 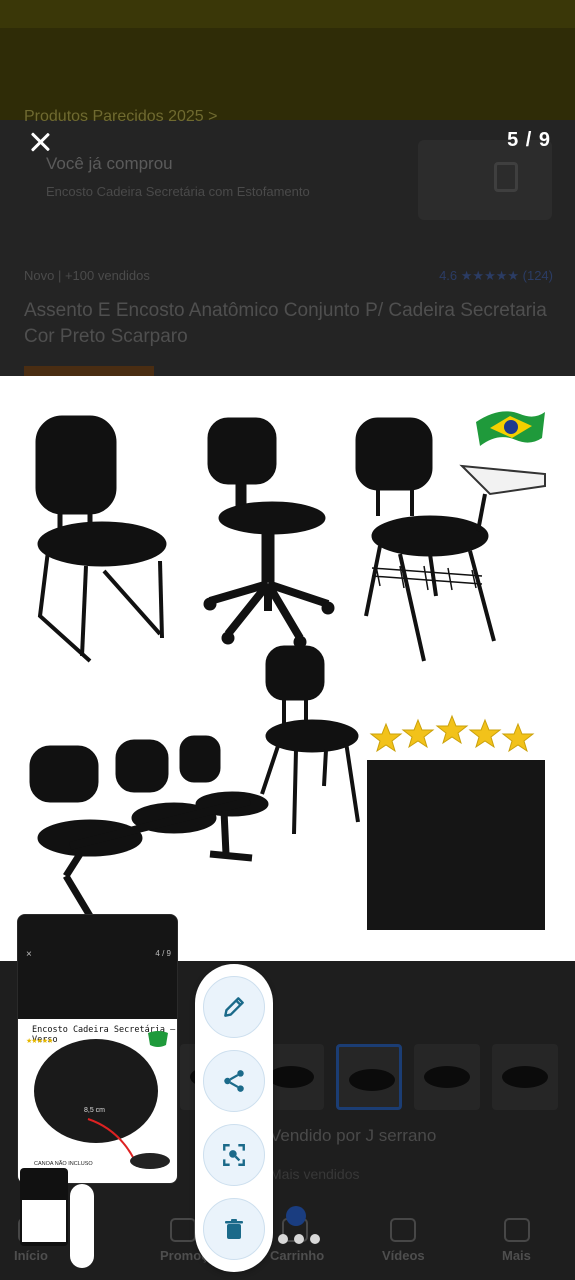 What do you see at coordinates (517, 1230) in the screenshot?
I see `menu-icon` at bounding box center [517, 1230].